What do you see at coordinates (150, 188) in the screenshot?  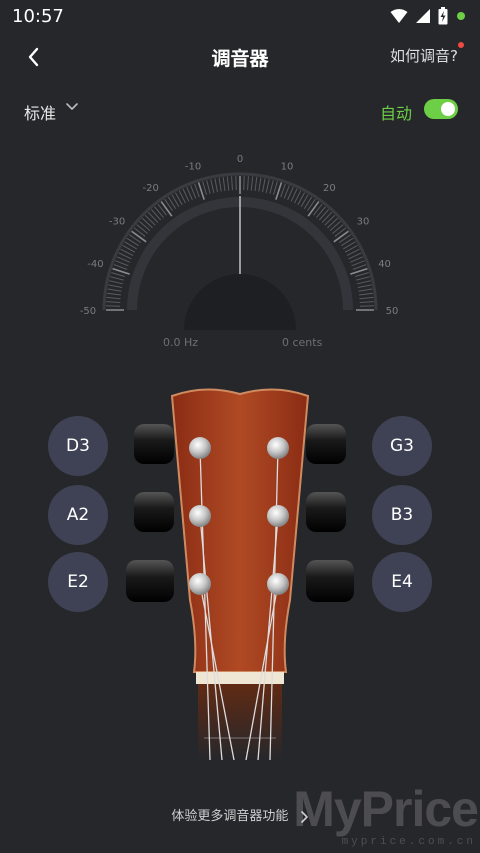 I see `gauge-tick-label: -20` at bounding box center [150, 188].